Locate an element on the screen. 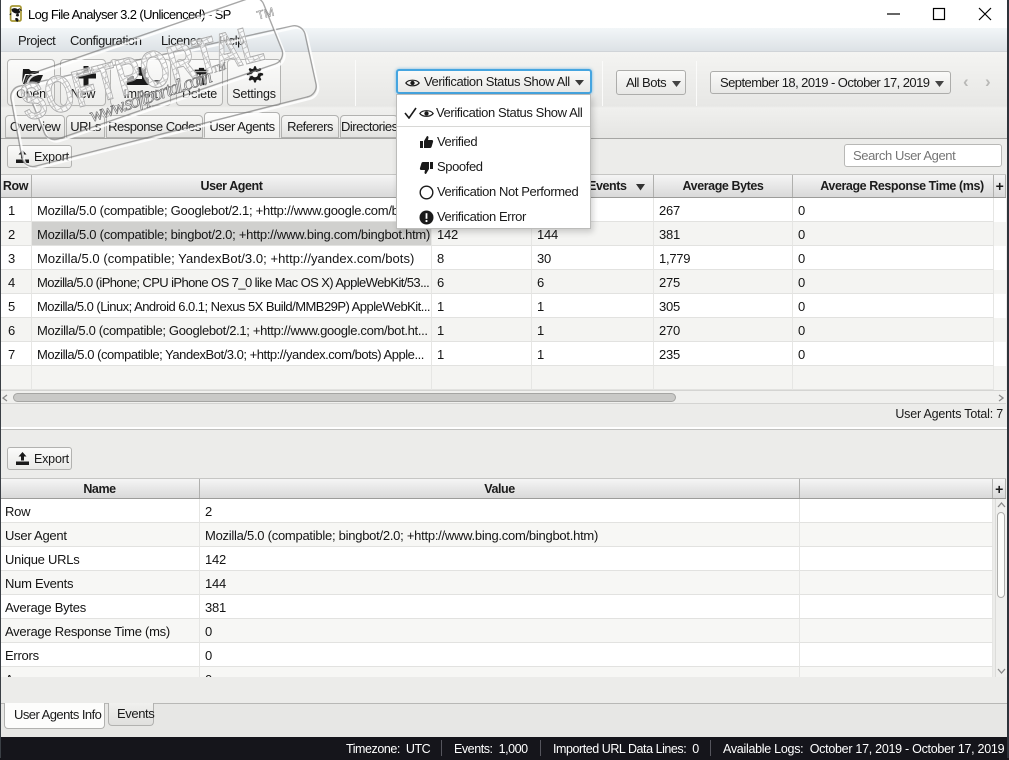  svg-text: SOFTPORTAL is located at coordinates (141, 73).